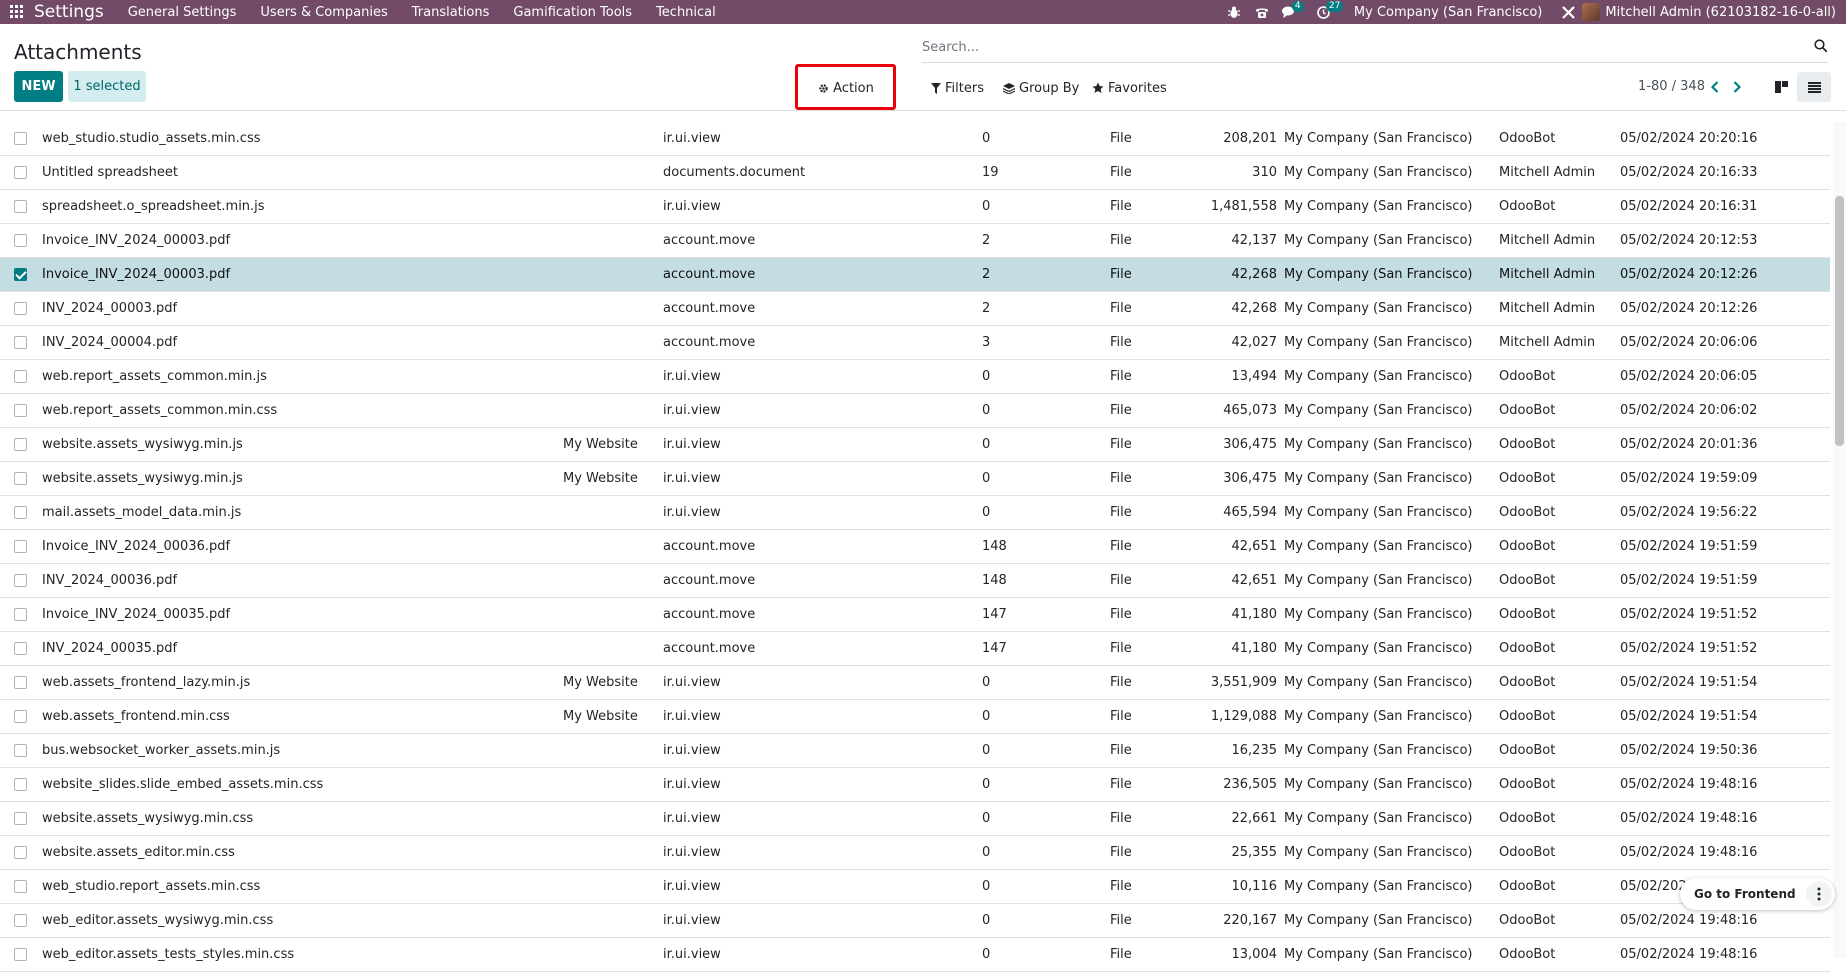 The image size is (1846, 972). Describe the element at coordinates (1327, 12) in the screenshot. I see `activity-clock-icon: 27` at that location.